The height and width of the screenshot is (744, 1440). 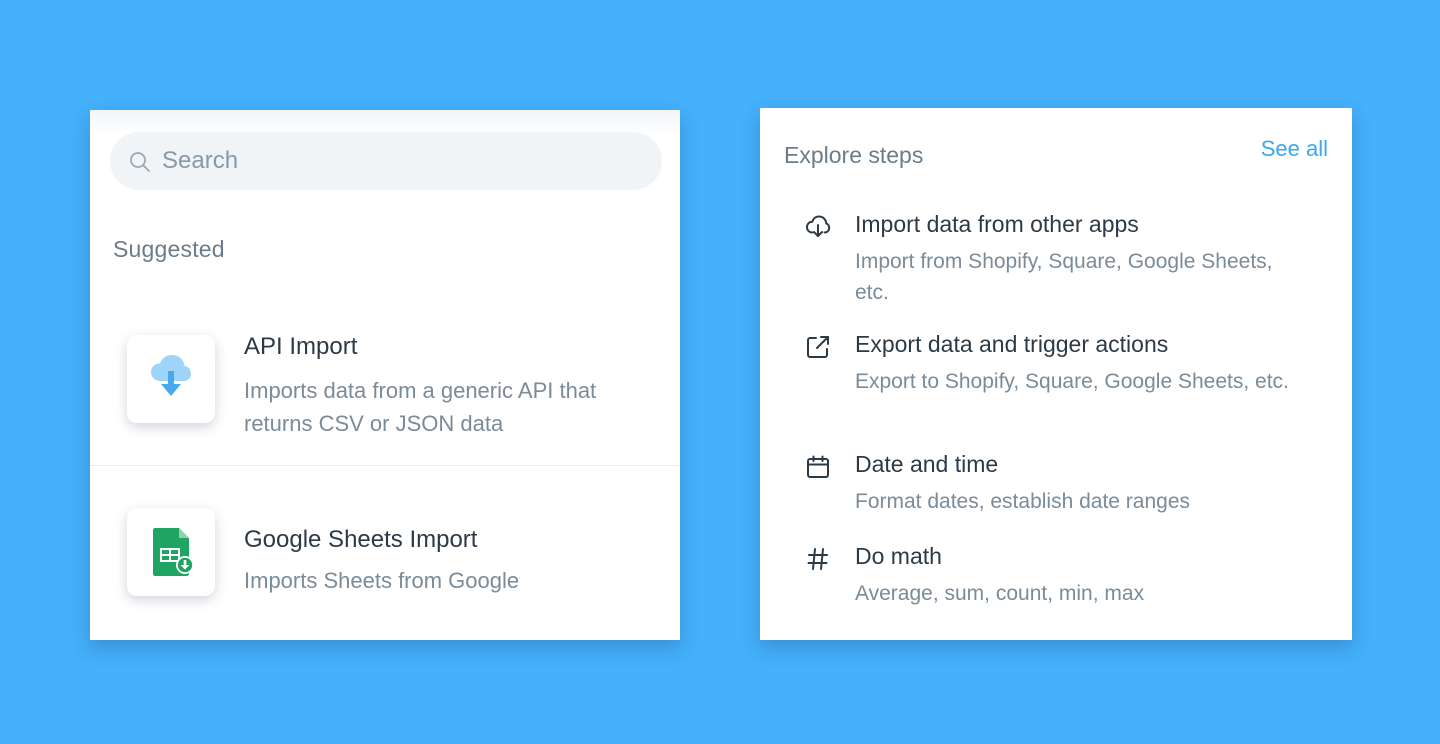 I want to click on step-description: Format dates, establish date ranges, so click(x=1023, y=501).